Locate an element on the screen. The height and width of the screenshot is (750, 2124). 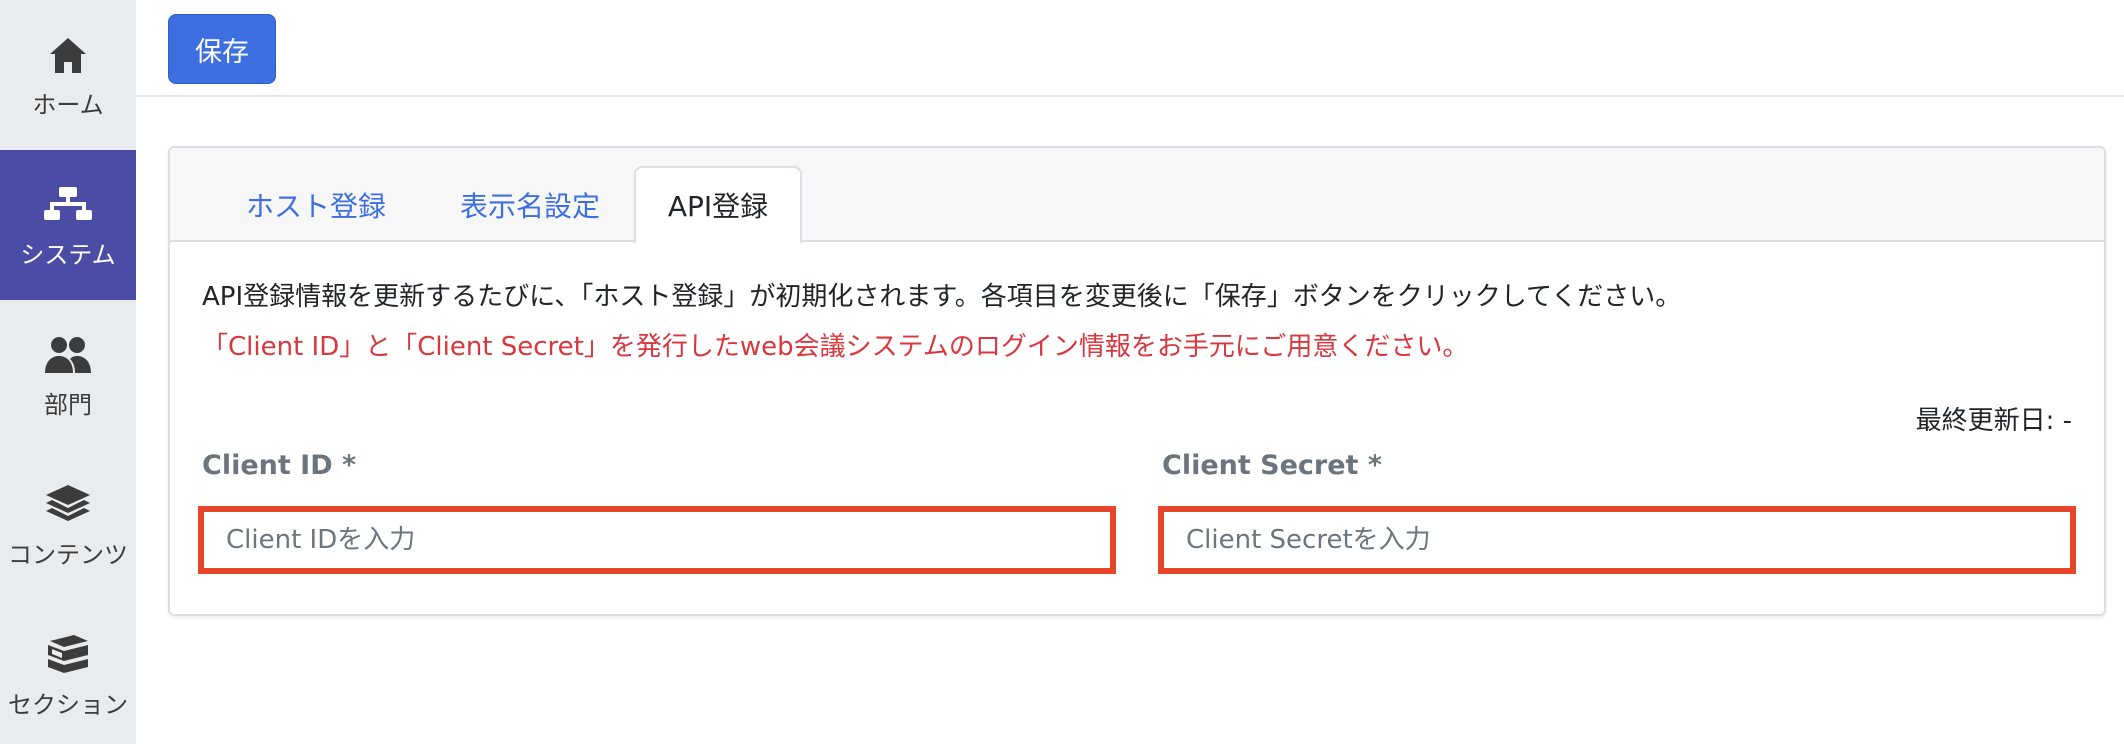
tab-api-registration: API登録 is located at coordinates (718, 205).